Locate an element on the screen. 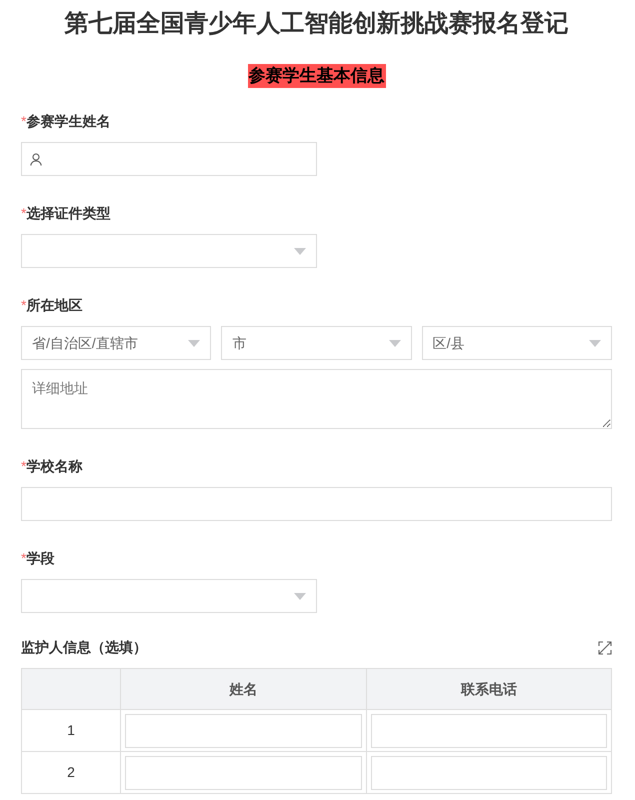 The width and height of the screenshot is (635, 800). select-placeholder: 市 is located at coordinates (239, 343).